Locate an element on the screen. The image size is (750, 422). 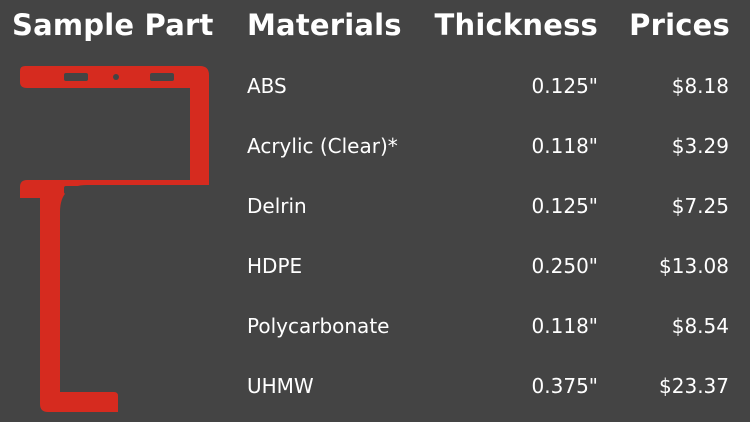
table-row: Polycarbonate 0.118" $8.54 is located at coordinates (375, 332).